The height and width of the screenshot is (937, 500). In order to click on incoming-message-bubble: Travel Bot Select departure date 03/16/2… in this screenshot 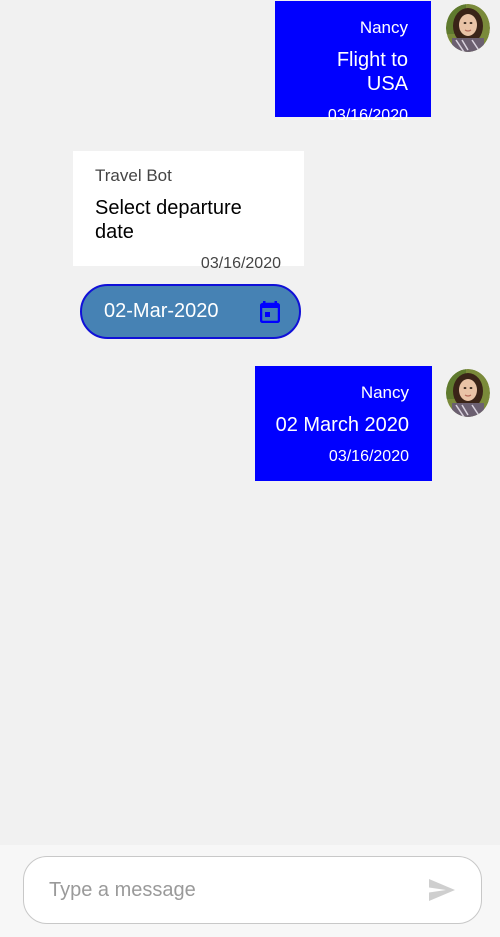, I will do `click(188, 211)`.